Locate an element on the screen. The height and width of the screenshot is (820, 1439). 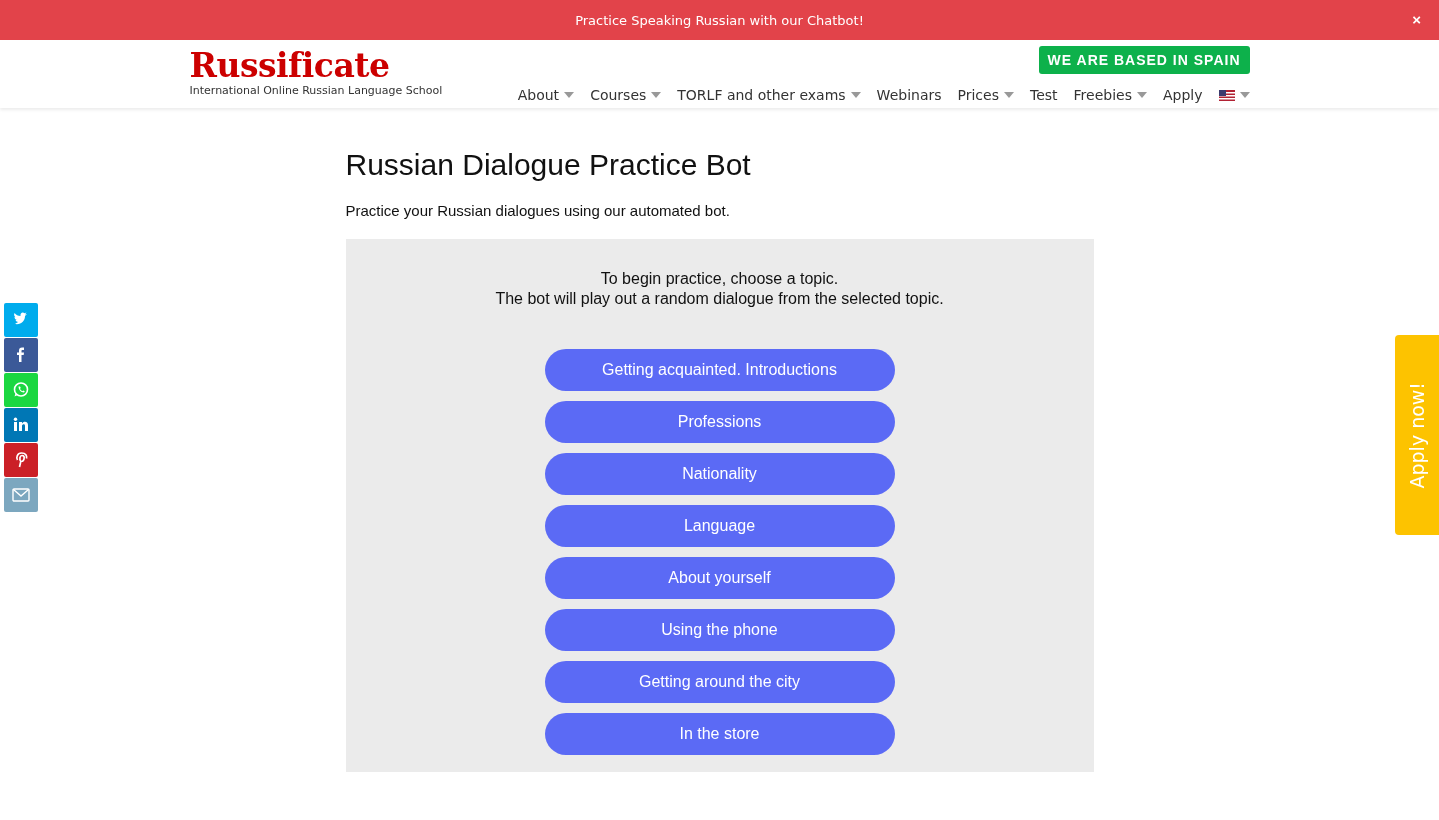
whatsapp-icon is located at coordinates (21, 390).